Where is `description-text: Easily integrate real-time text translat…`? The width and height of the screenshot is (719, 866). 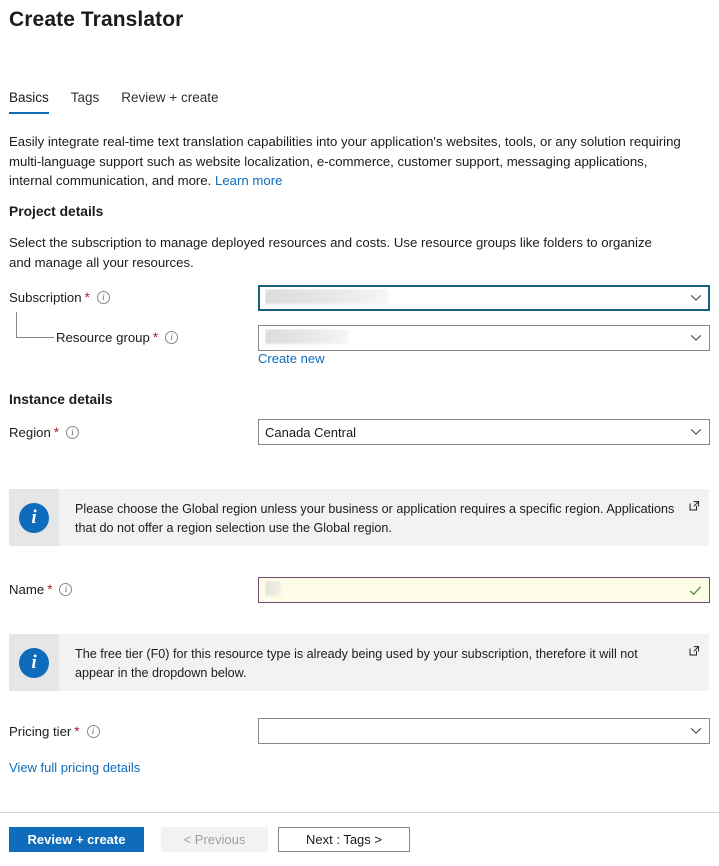
description-text: Easily integrate real-time text translat… is located at coordinates (345, 161).